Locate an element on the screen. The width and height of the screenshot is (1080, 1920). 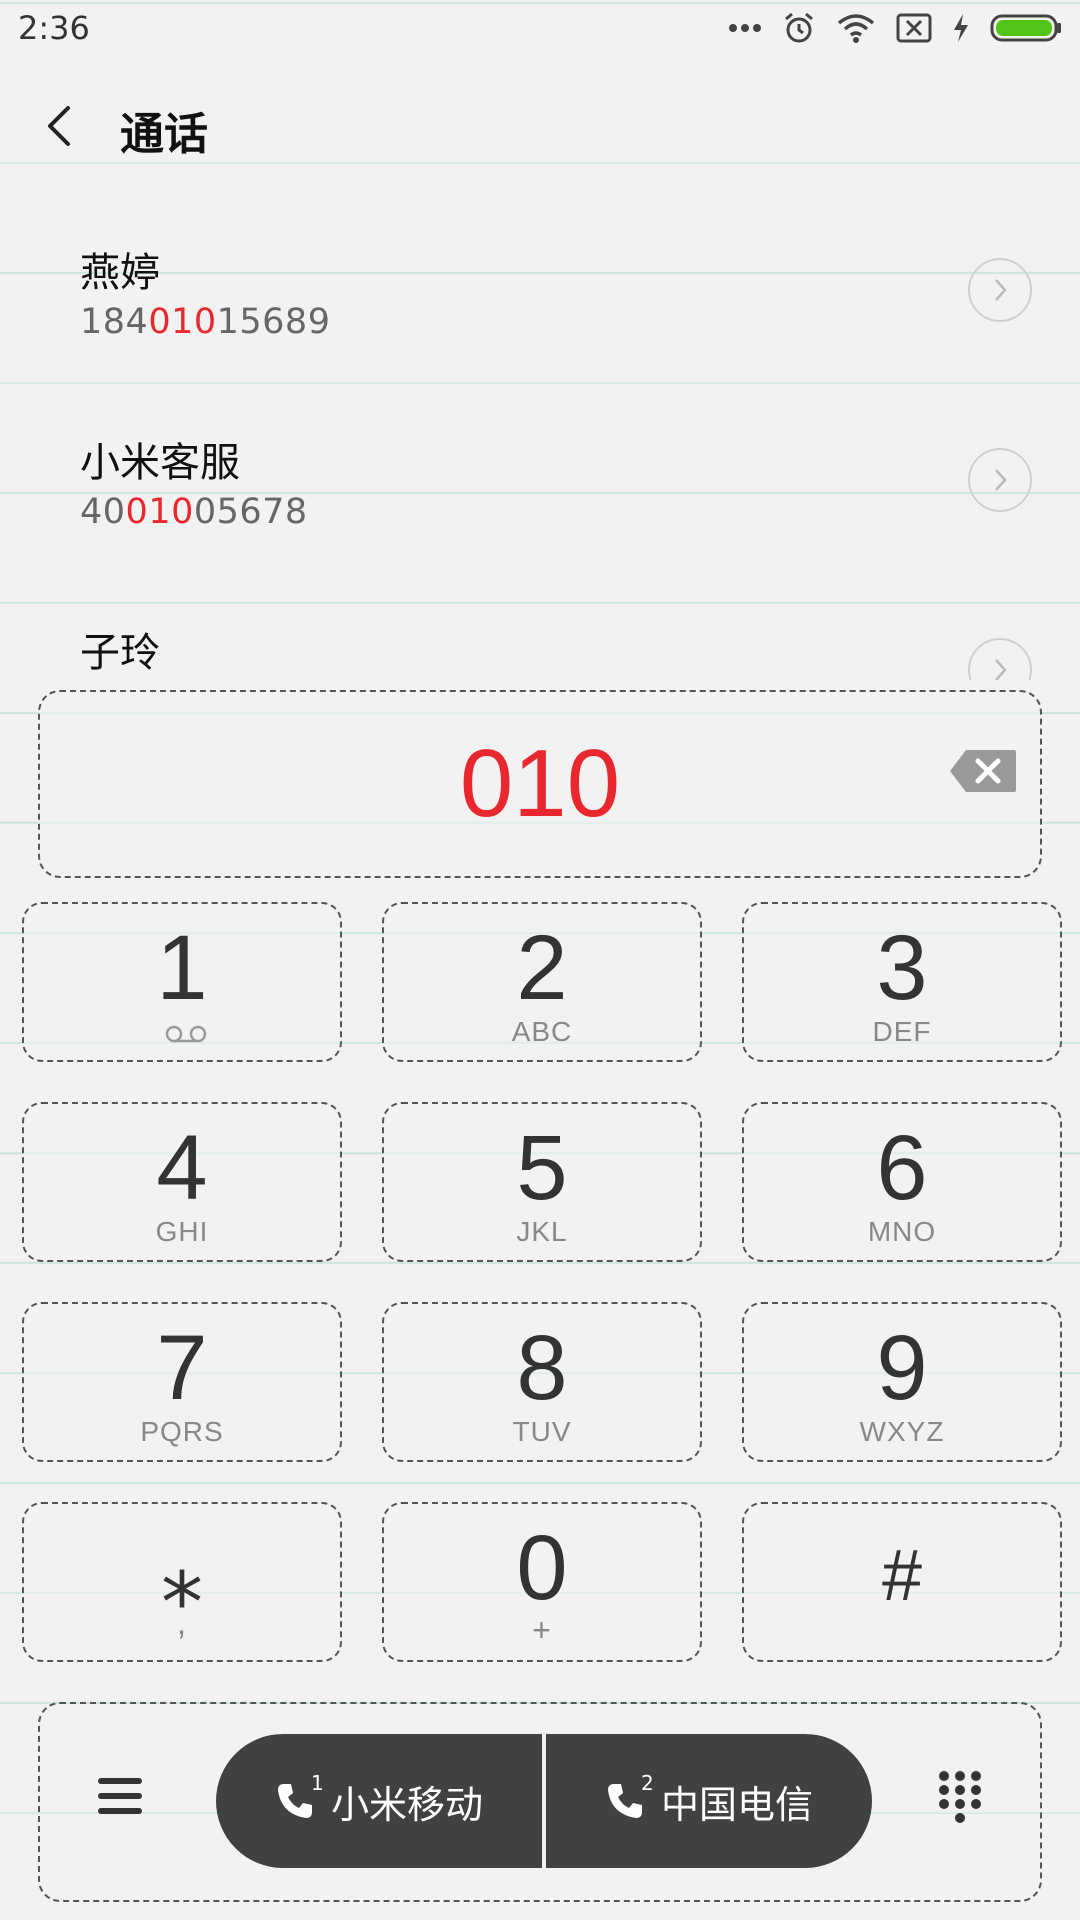
status-time: 2:36 is located at coordinates (54, 28).